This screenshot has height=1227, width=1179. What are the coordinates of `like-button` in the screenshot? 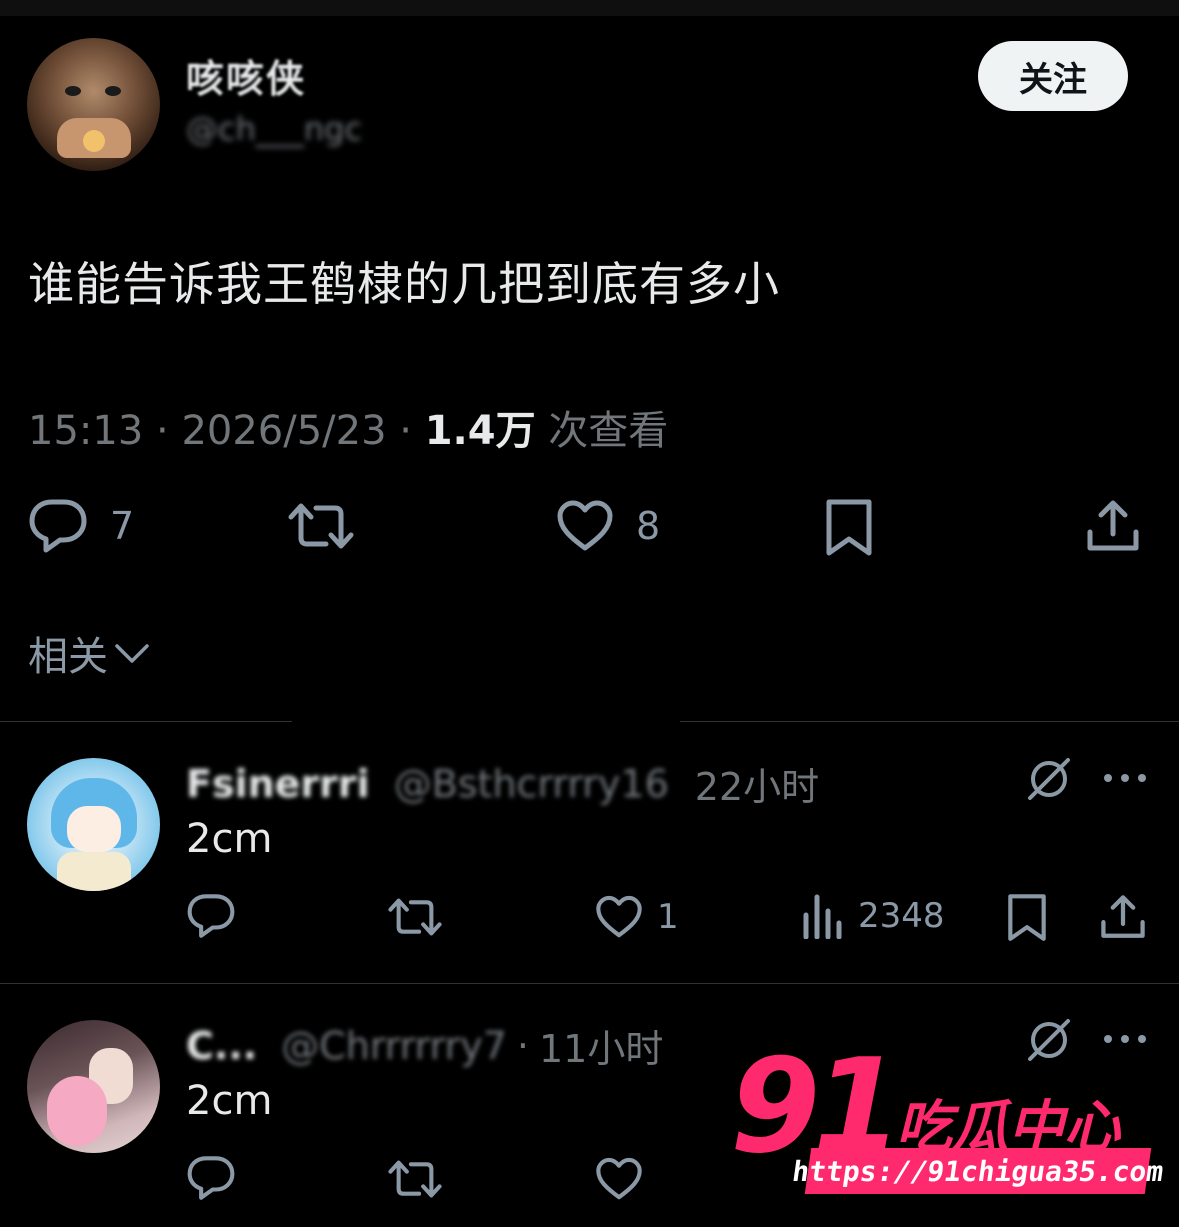 It's located at (619, 1179).